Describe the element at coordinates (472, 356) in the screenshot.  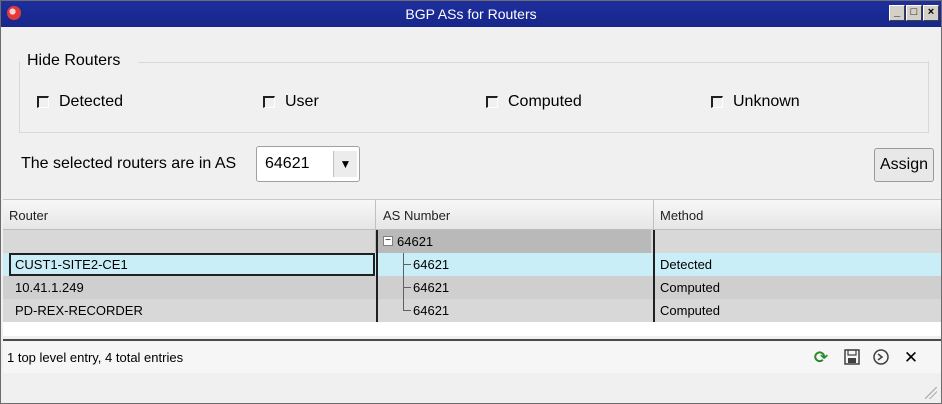
I see `status-bar: 1 top level entry, 4 total entries ⟳ ✕` at that location.